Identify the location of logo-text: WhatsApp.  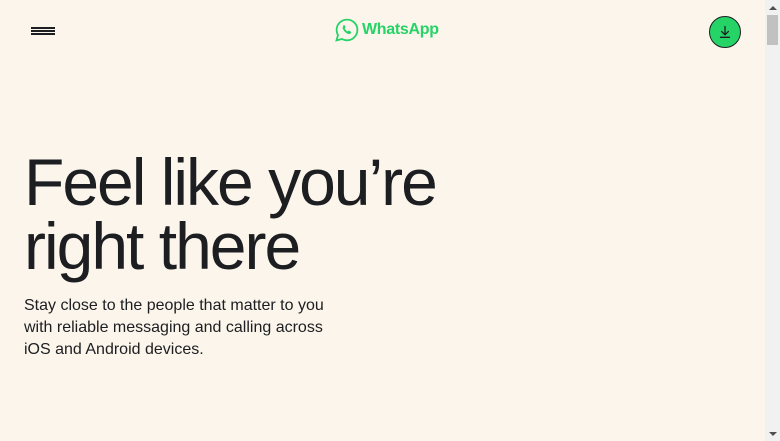
(400, 29).